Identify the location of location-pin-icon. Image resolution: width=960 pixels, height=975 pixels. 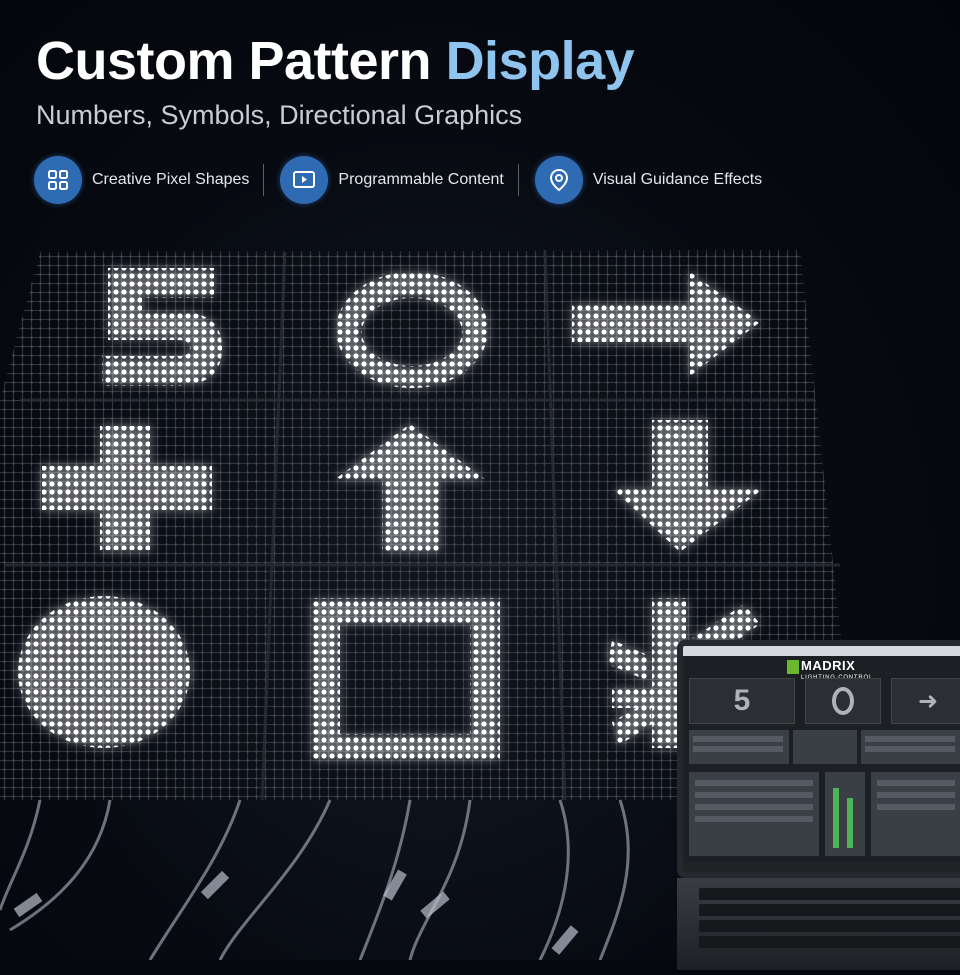
(558, 180).